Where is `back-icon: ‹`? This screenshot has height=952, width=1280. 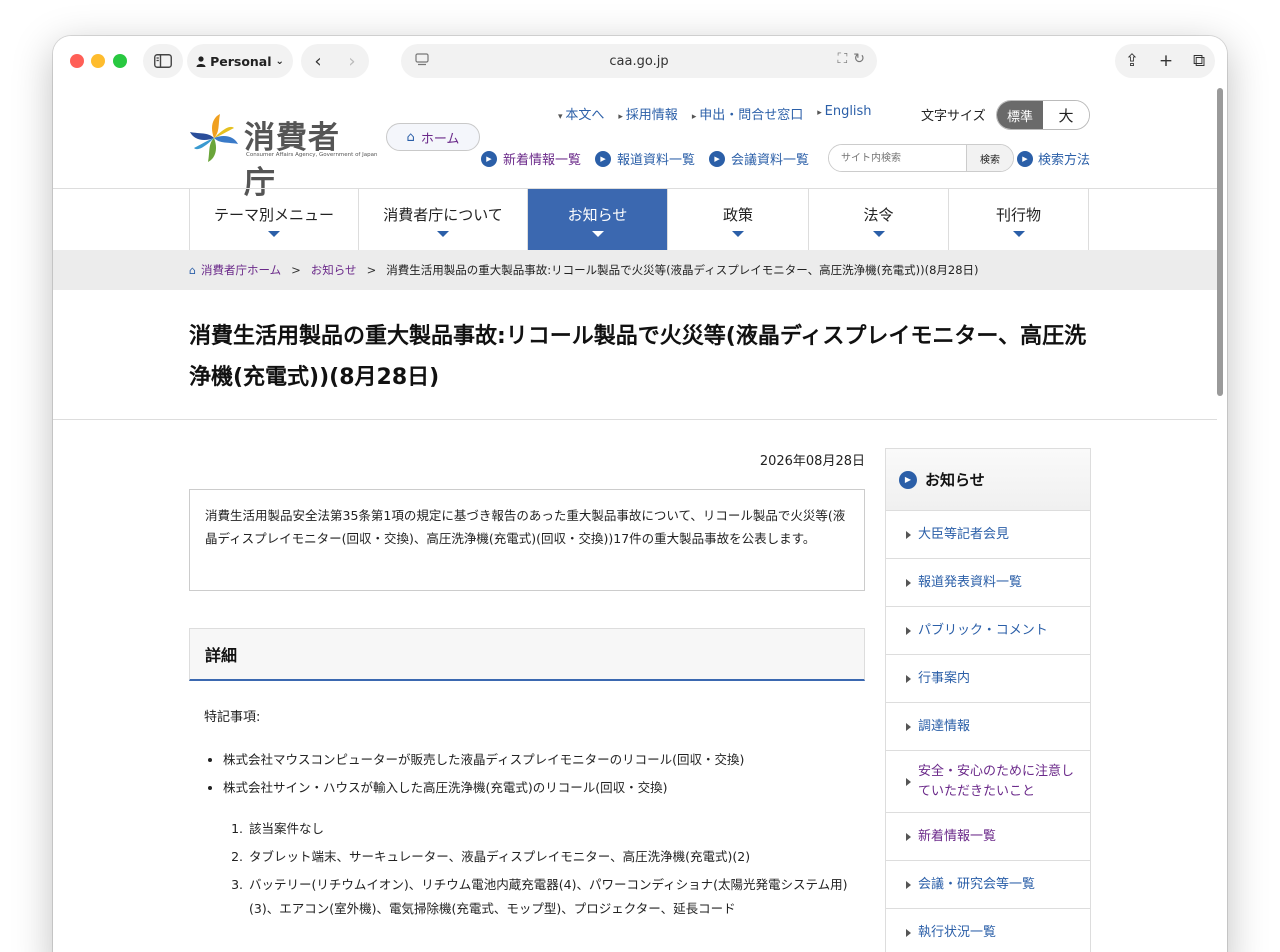
back-icon: ‹ is located at coordinates (317, 61).